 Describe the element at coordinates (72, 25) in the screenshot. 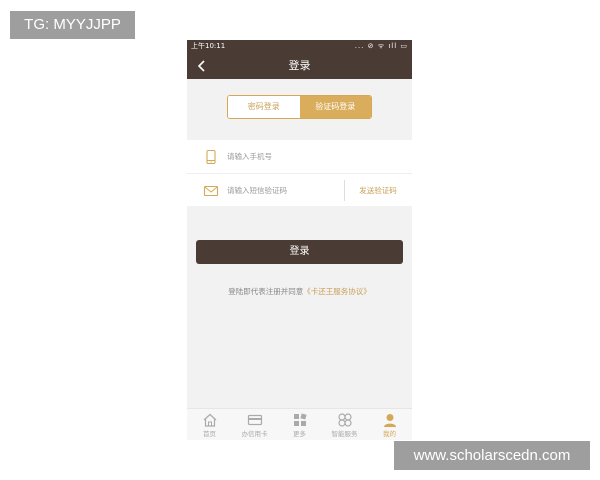

I see `watermark-top-left: TG: MYYJJPP` at that location.